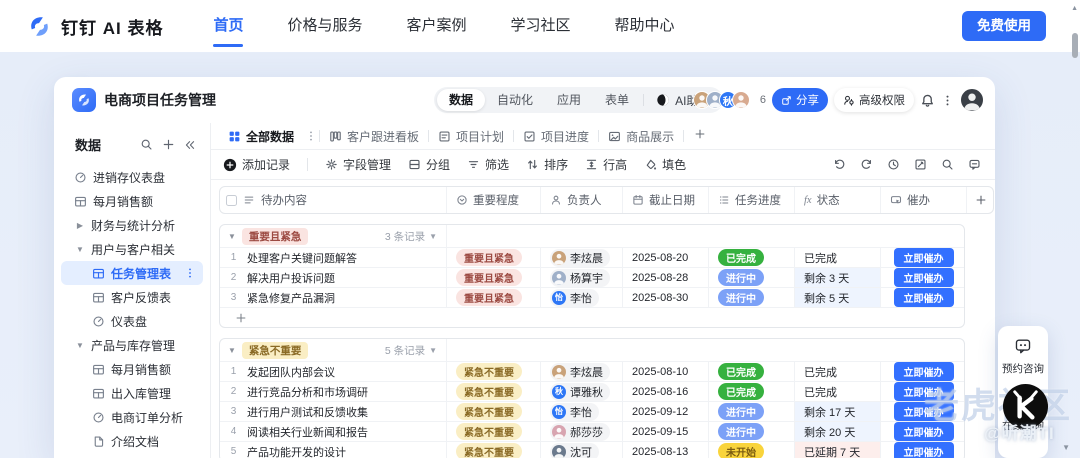  What do you see at coordinates (927, 100) in the screenshot?
I see `notification-bell-icon` at bounding box center [927, 100].